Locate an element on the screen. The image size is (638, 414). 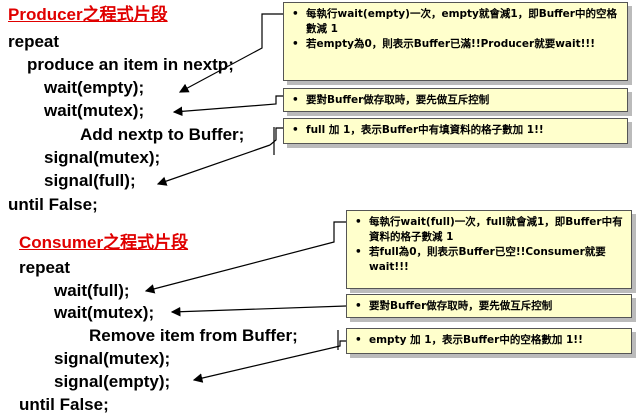
consumer-wait-full: wait(full); is located at coordinates (92, 290).